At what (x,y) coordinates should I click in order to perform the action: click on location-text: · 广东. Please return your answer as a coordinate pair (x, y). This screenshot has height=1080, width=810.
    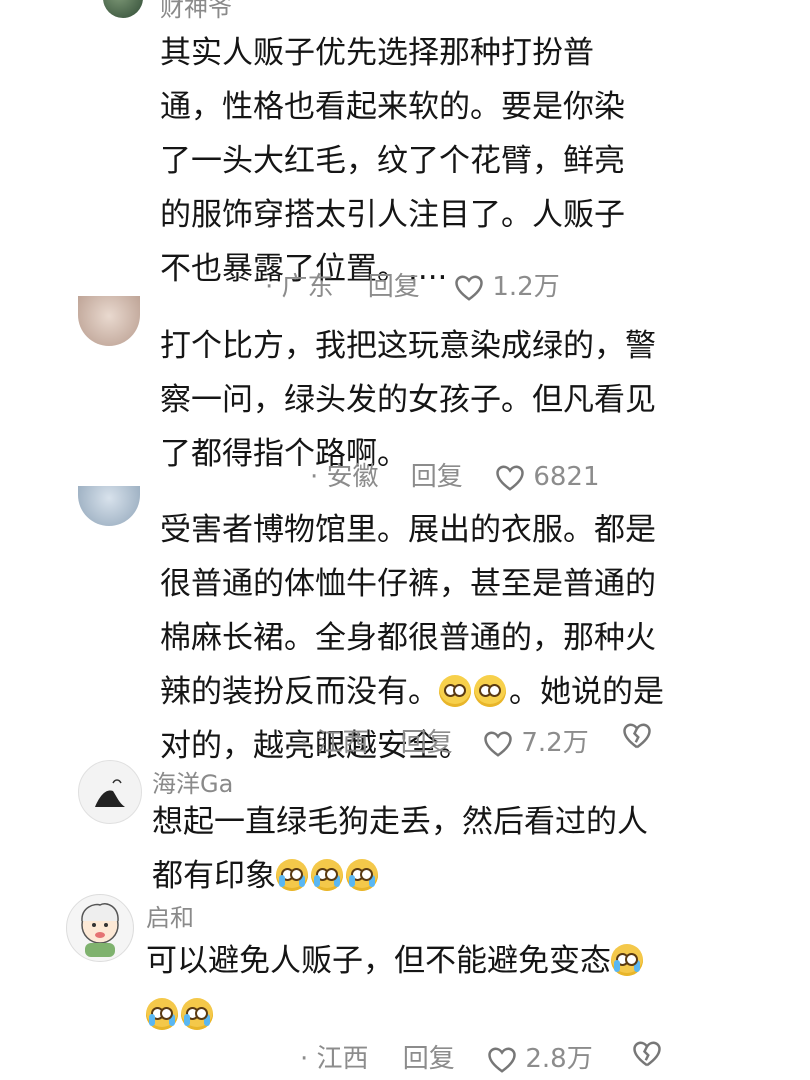
    Looking at the image, I should click on (299, 287).